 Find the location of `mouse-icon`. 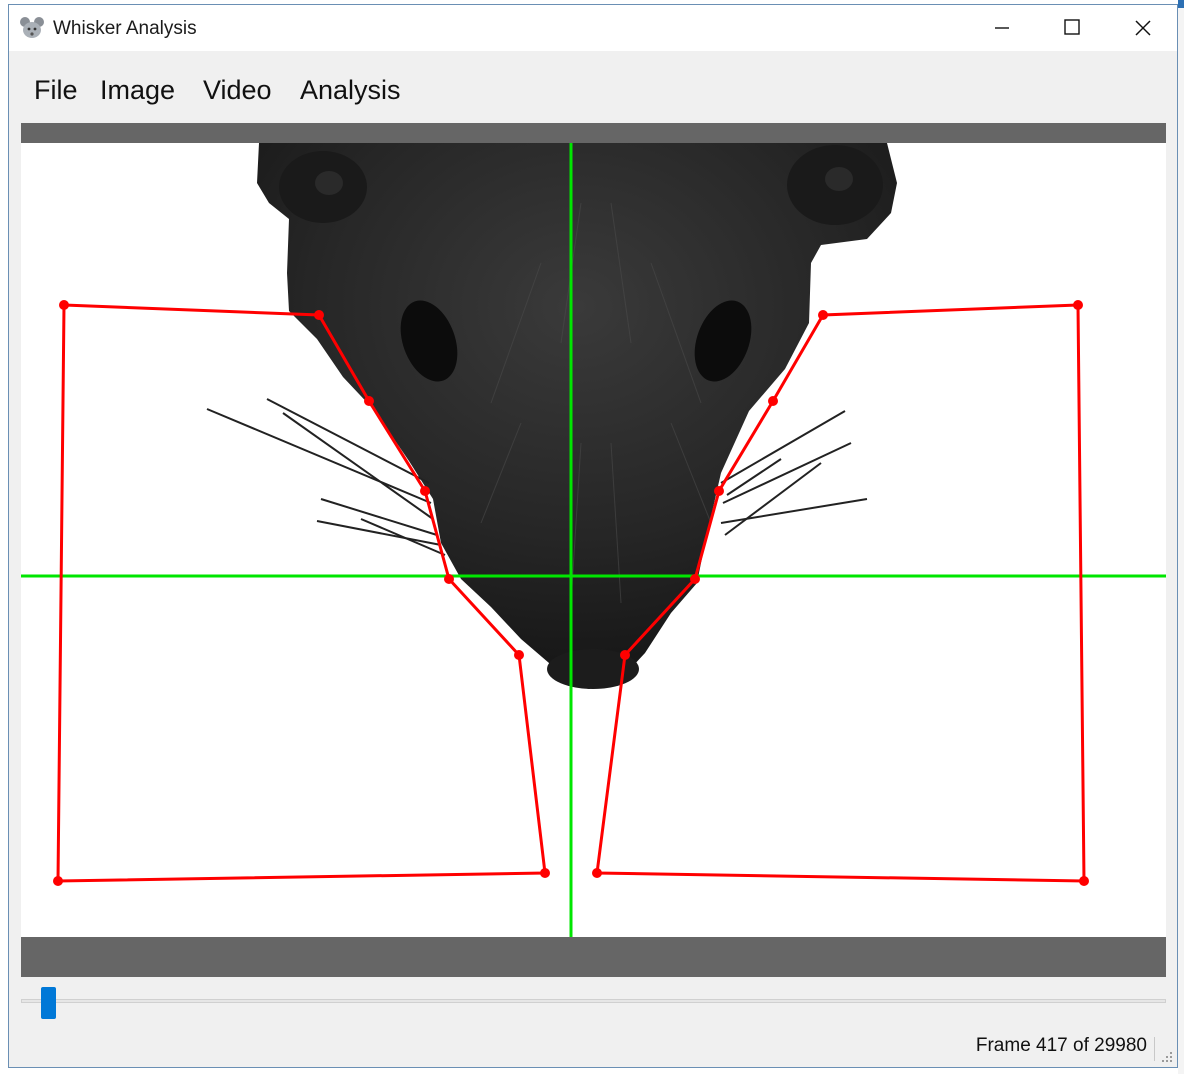

mouse-icon is located at coordinates (32, 27).